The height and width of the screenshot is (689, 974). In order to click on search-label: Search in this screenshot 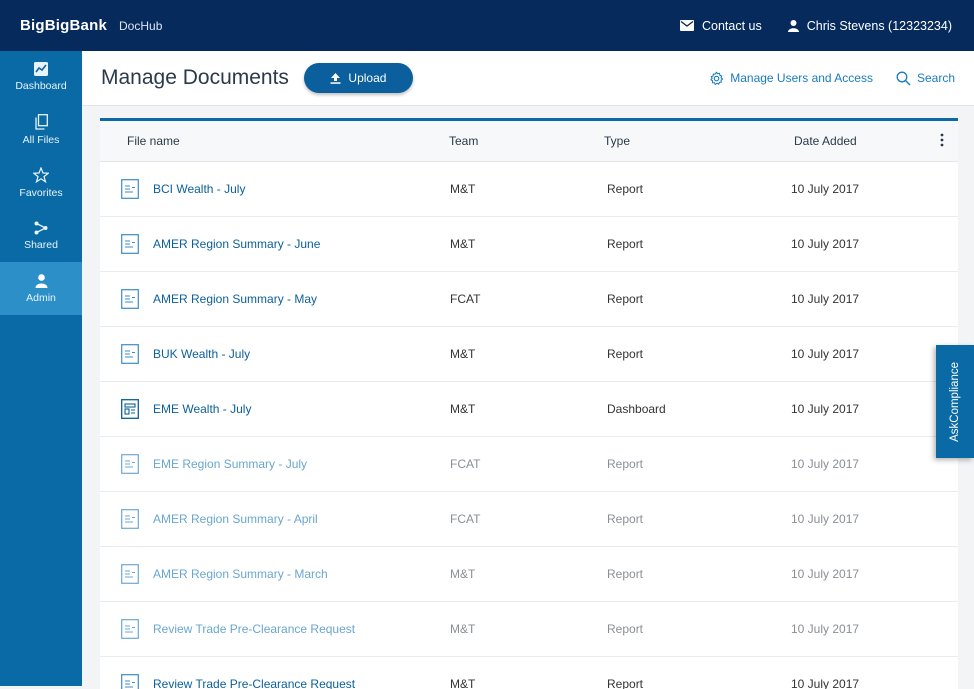, I will do `click(935, 78)`.